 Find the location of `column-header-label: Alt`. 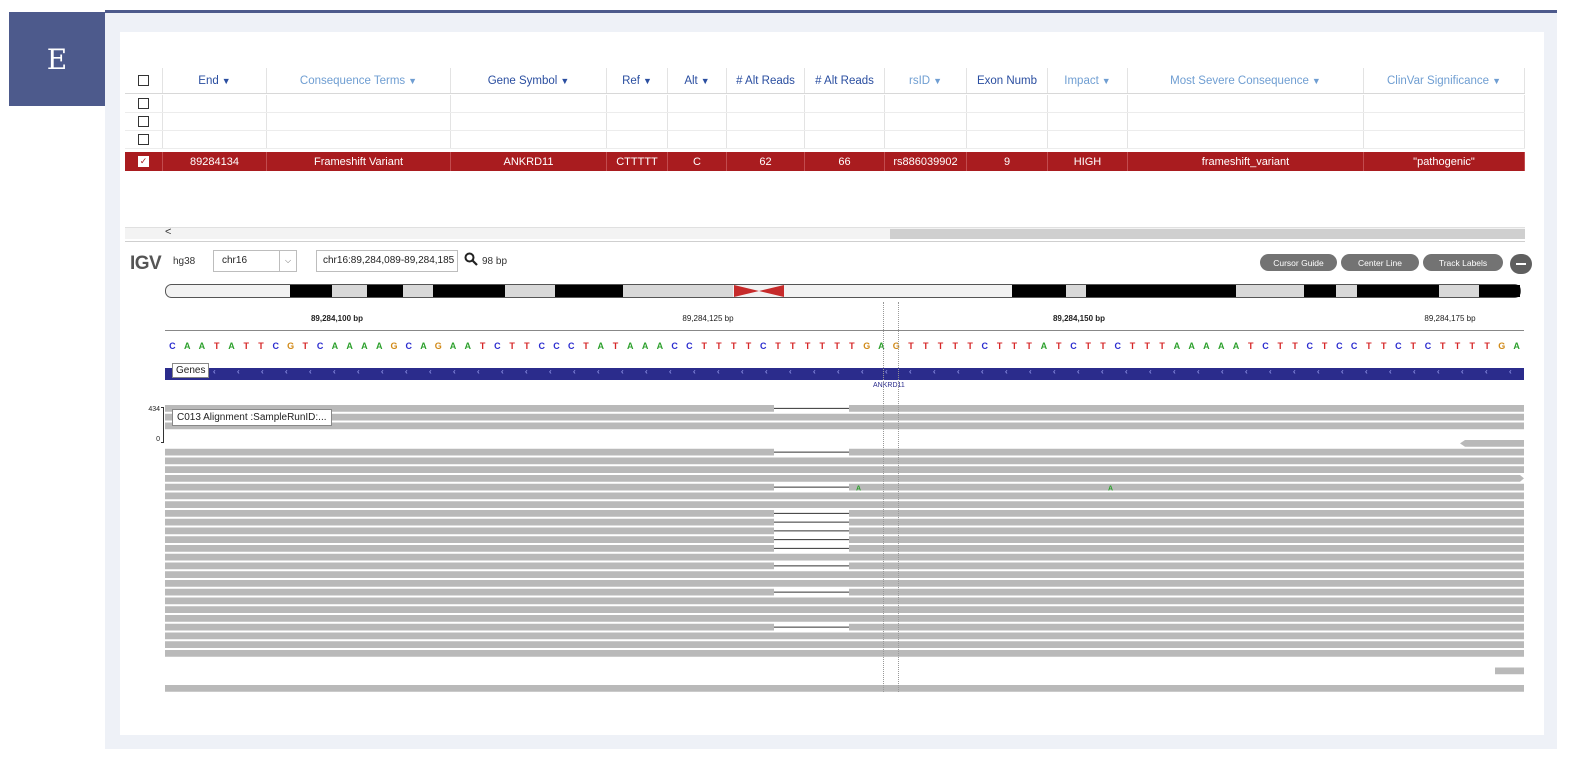

column-header-label: Alt is located at coordinates (691, 80).